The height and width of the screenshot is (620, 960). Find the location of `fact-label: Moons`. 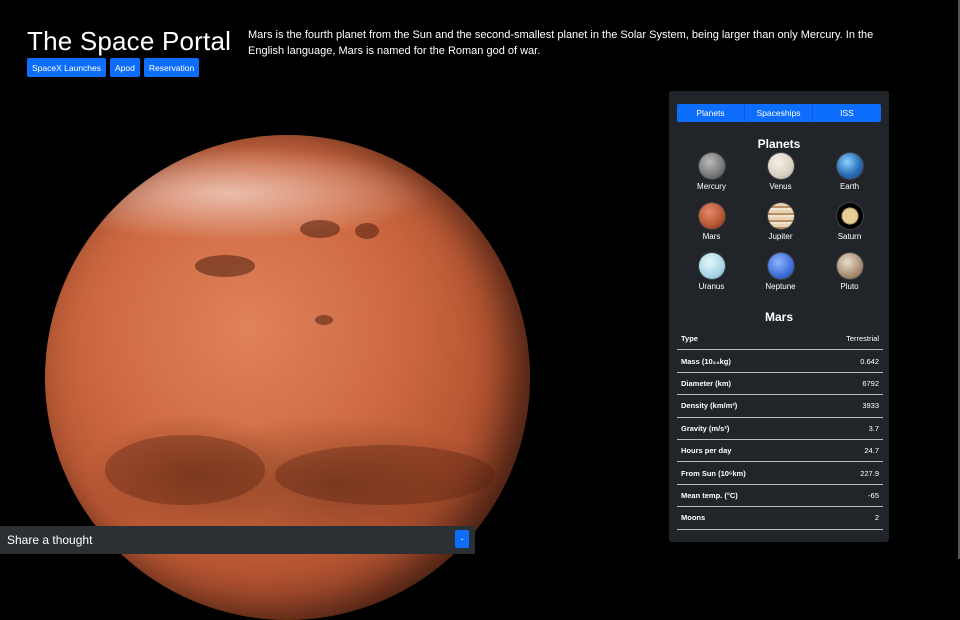

fact-label: Moons is located at coordinates (743, 518).